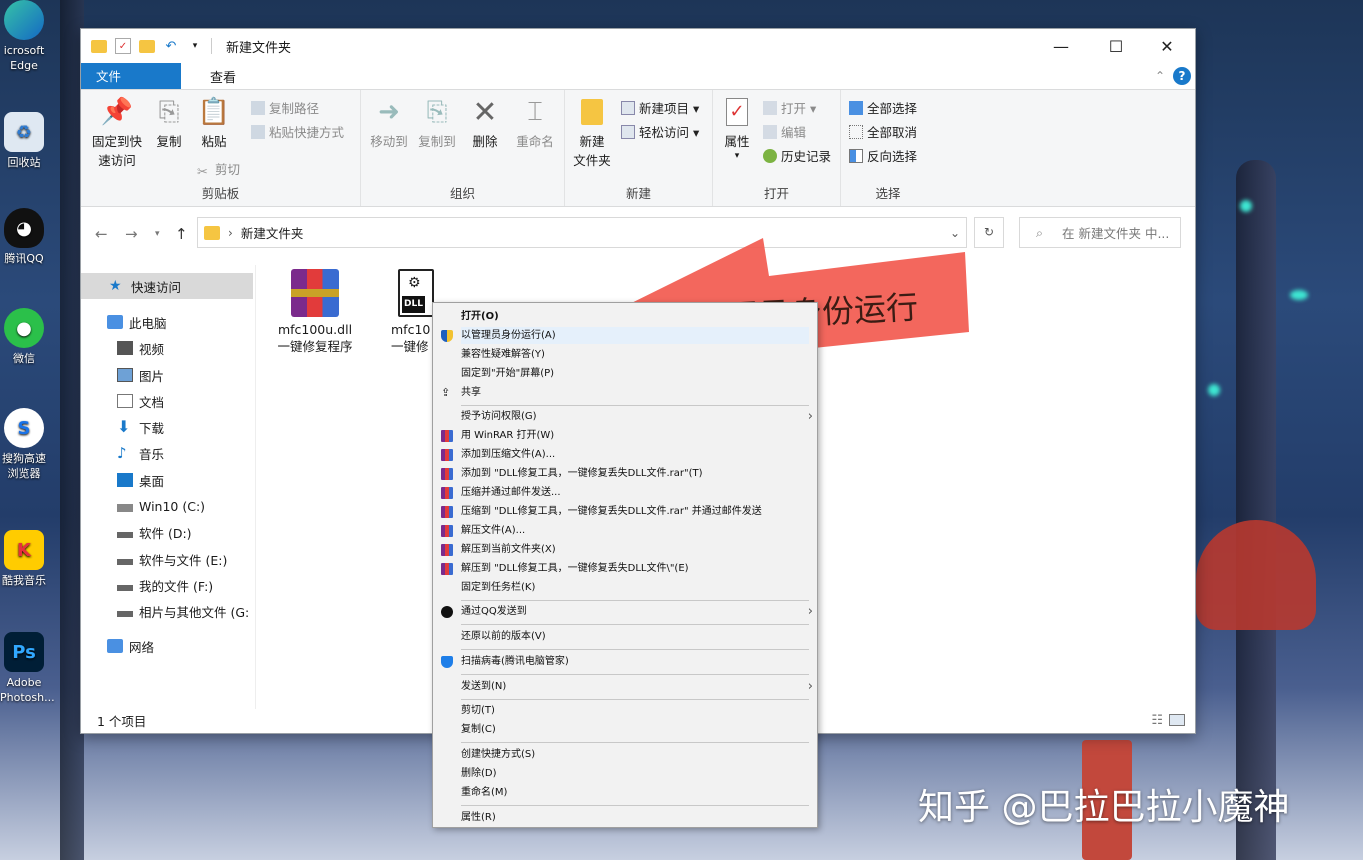 This screenshot has height=860, width=1363. What do you see at coordinates (770, 108) in the screenshot?
I see `open-icon` at bounding box center [770, 108].